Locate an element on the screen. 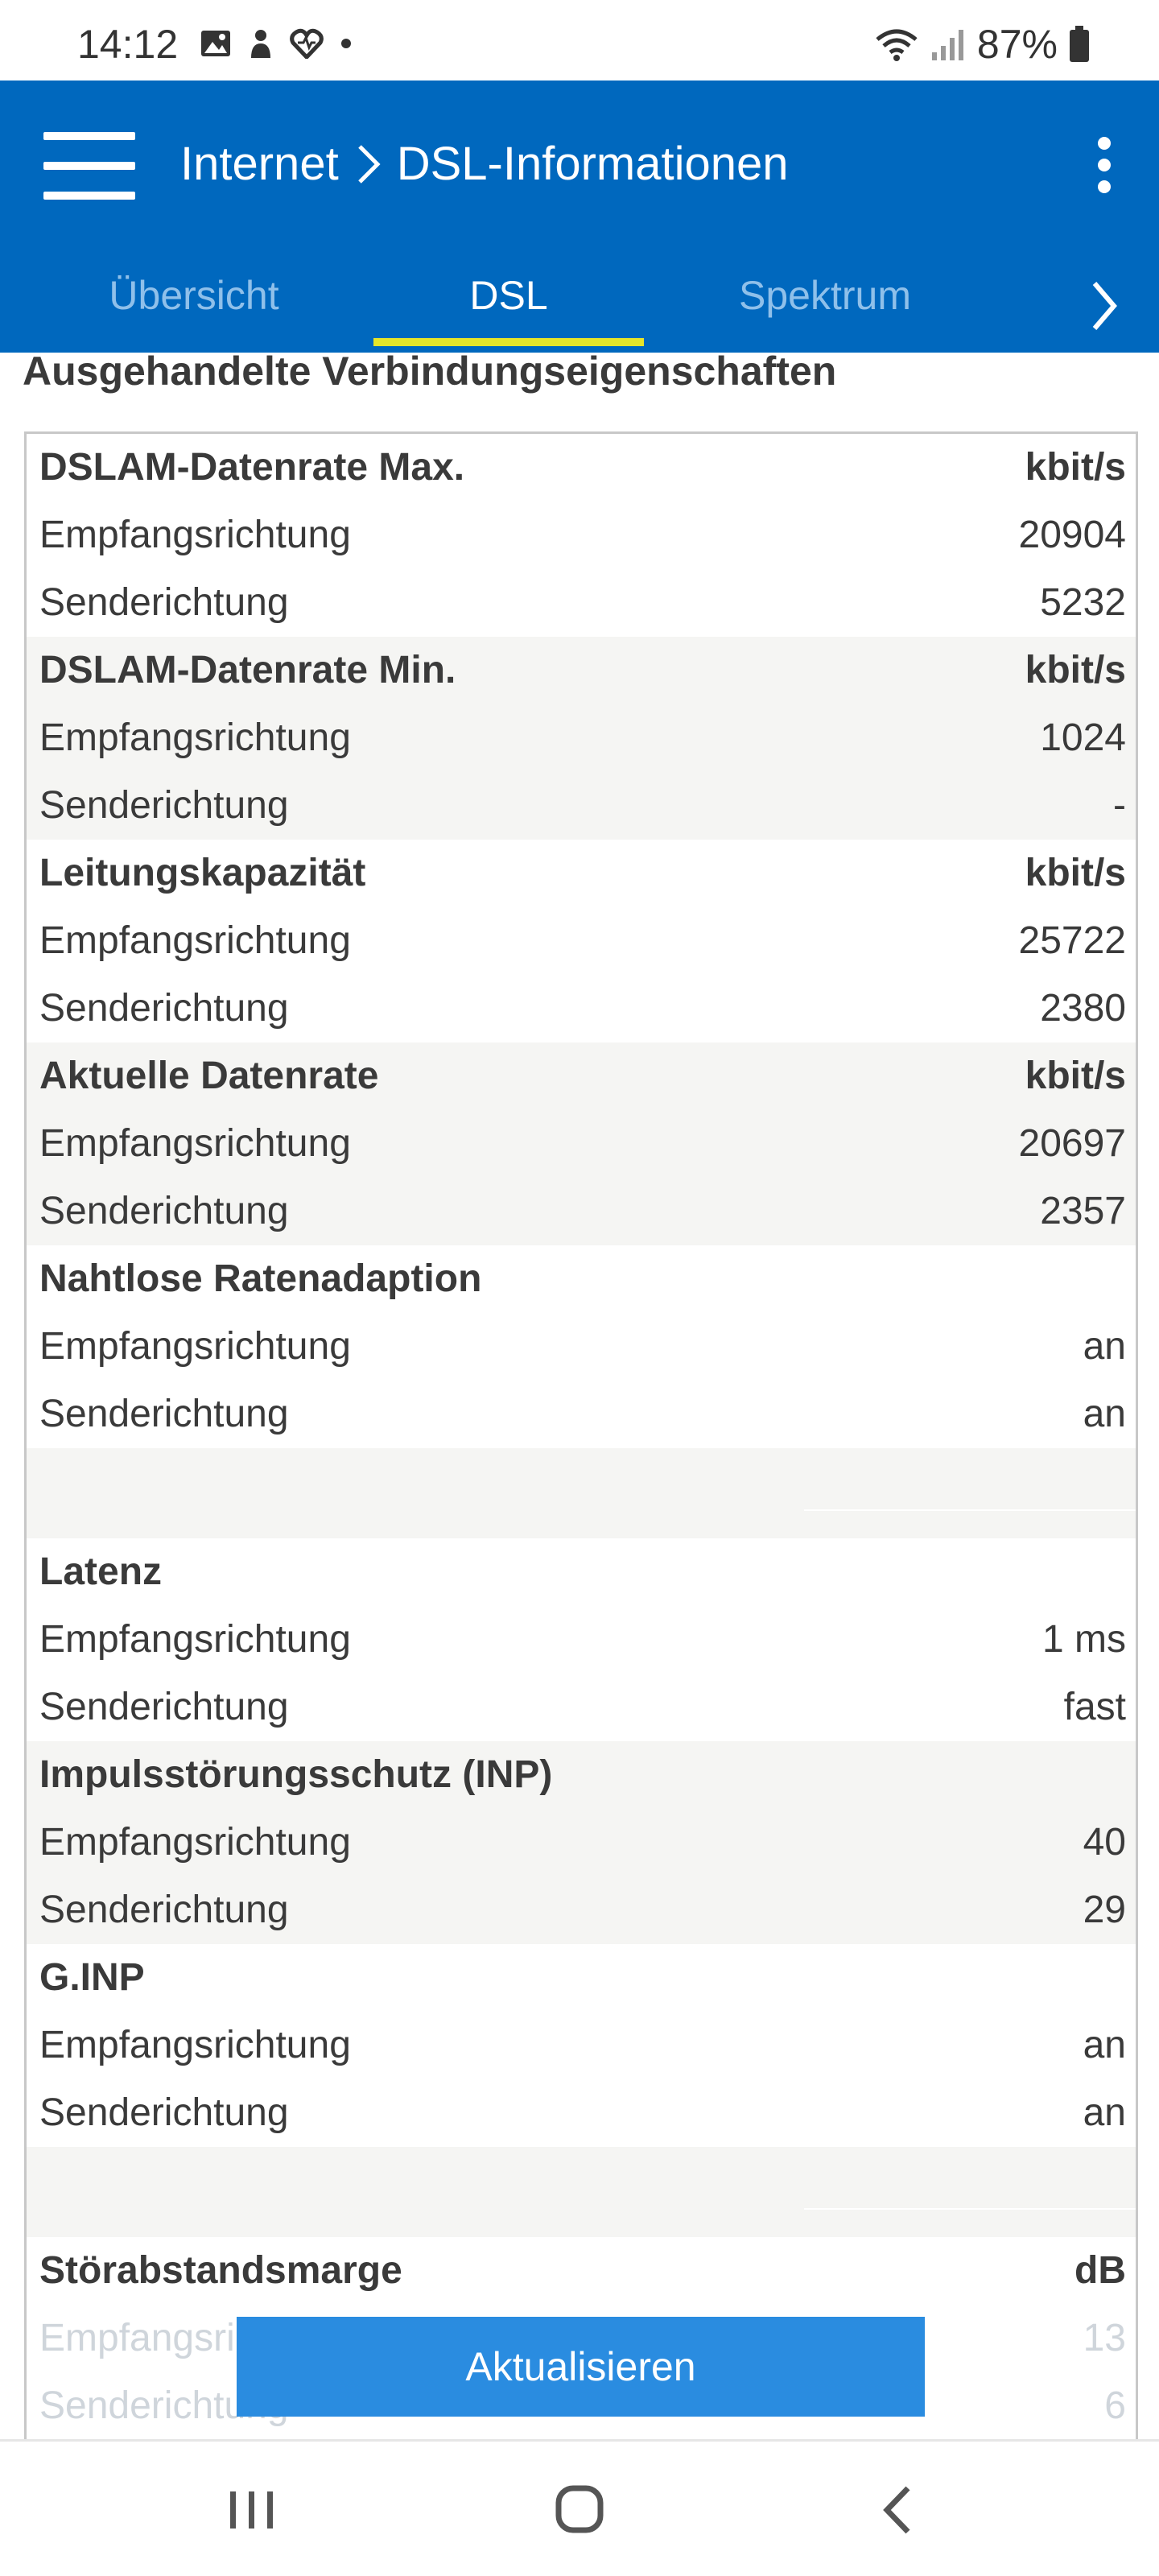 The height and width of the screenshot is (2576, 1159). group-title: G.INP is located at coordinates (92, 1977).